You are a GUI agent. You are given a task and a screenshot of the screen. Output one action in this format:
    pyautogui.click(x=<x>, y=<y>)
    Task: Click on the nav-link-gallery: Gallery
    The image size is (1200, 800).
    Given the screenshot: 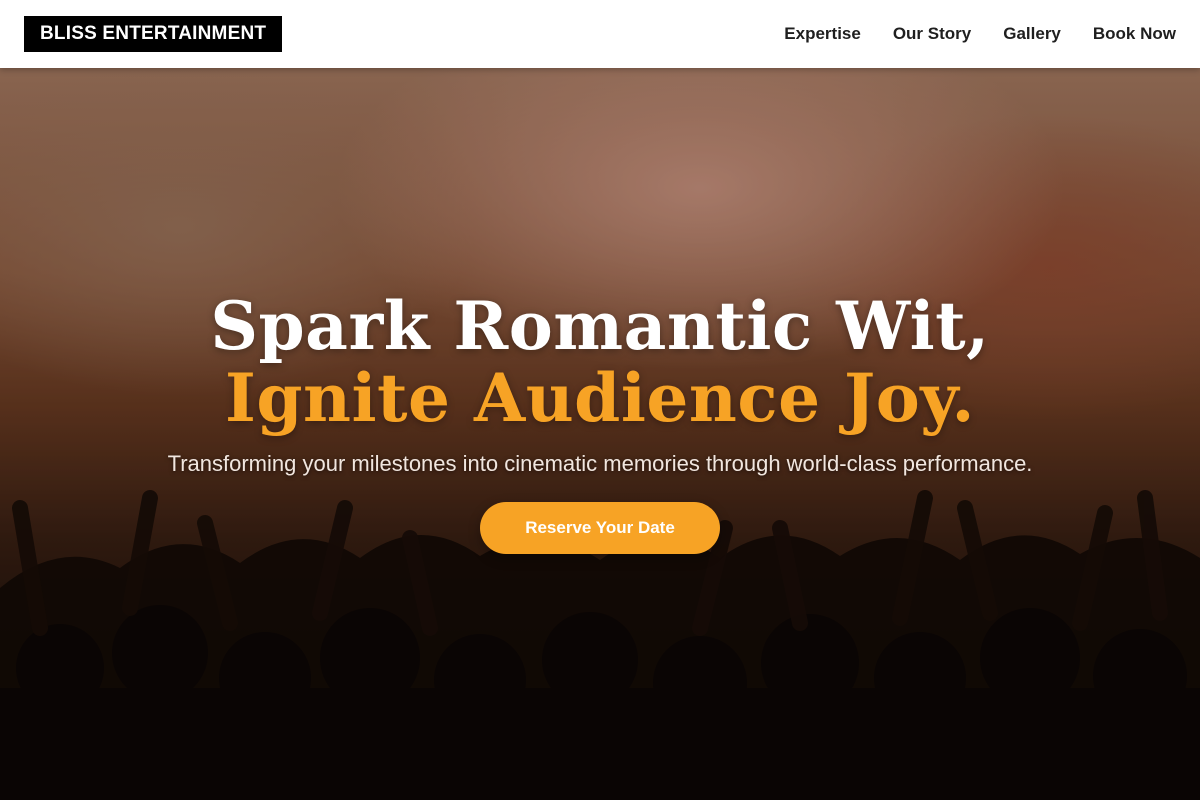 What is the action you would take?
    pyautogui.click(x=1032, y=34)
    